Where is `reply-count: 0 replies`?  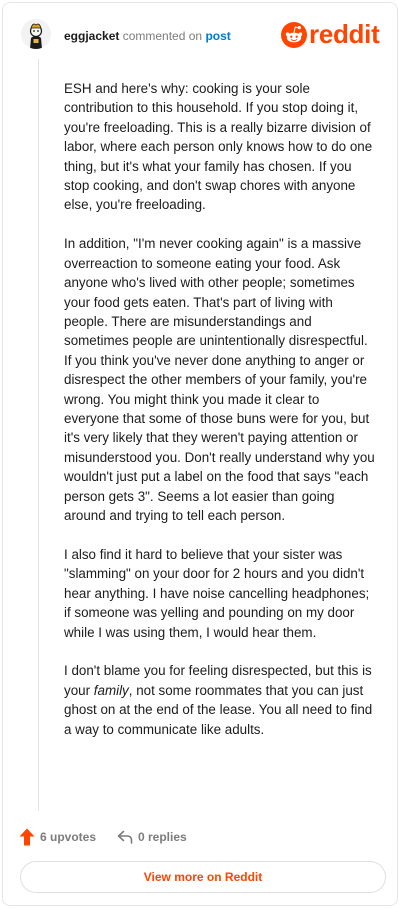
reply-count: 0 replies is located at coordinates (162, 837).